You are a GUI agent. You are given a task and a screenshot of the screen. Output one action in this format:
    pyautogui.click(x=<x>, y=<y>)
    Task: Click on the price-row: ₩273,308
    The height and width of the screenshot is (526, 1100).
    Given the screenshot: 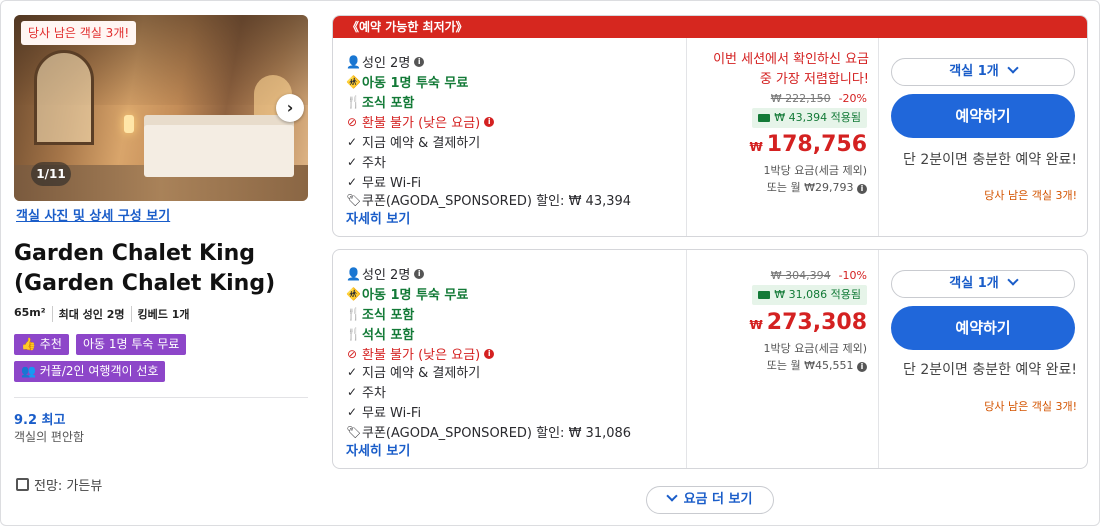 What is the action you would take?
    pyautogui.click(x=777, y=322)
    